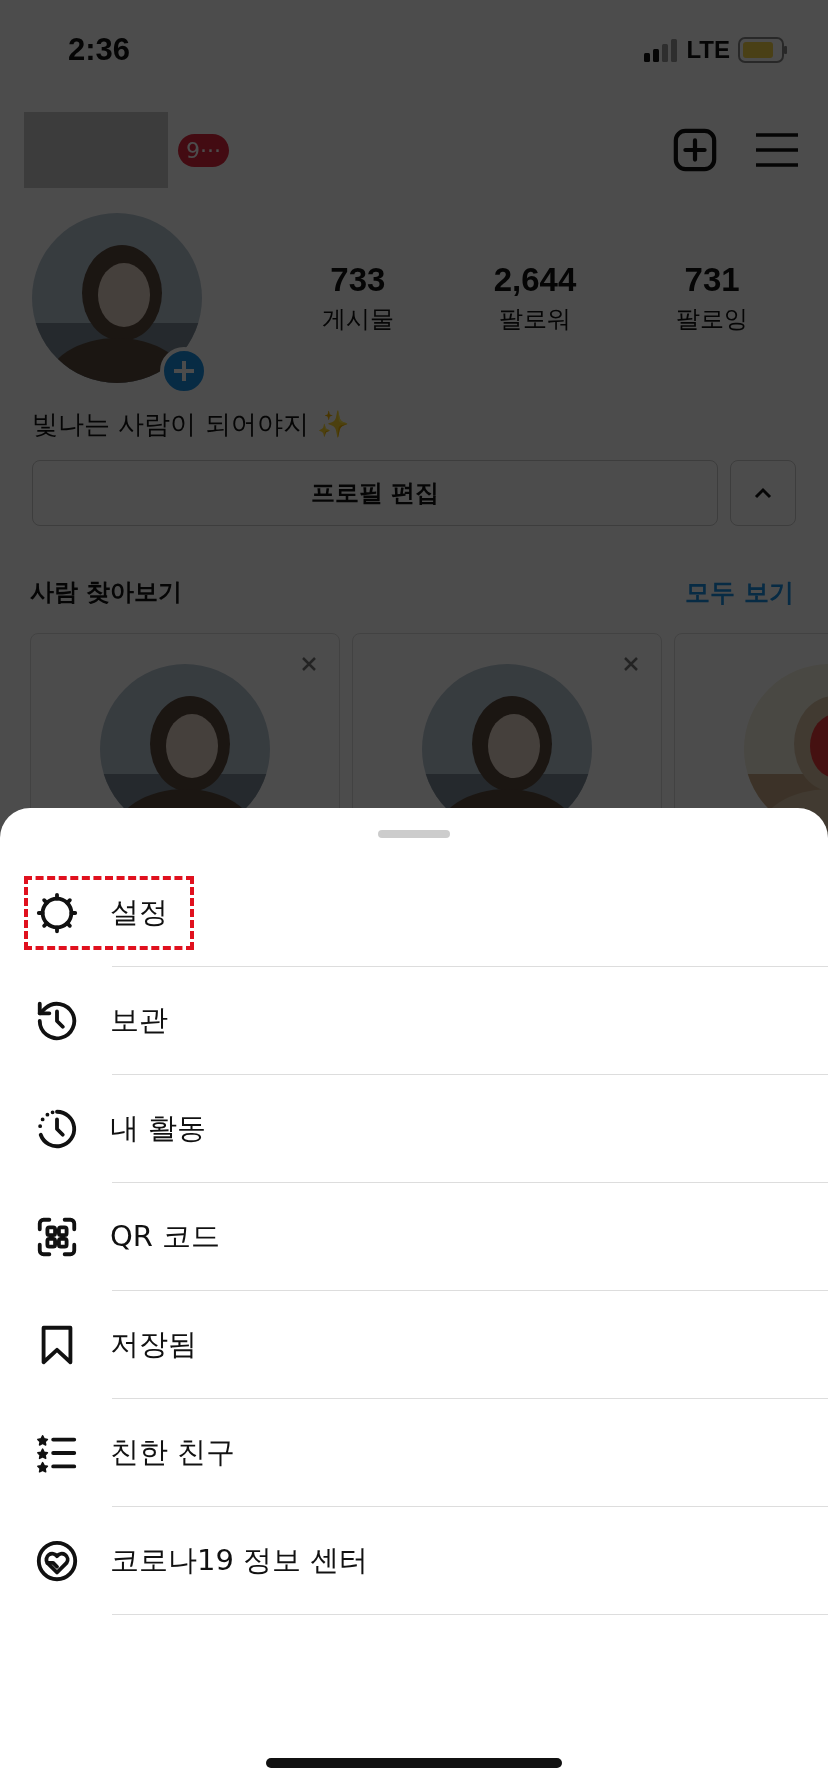 Image resolution: width=828 pixels, height=1792 pixels. What do you see at coordinates (414, 834) in the screenshot?
I see `sheet-handle` at bounding box center [414, 834].